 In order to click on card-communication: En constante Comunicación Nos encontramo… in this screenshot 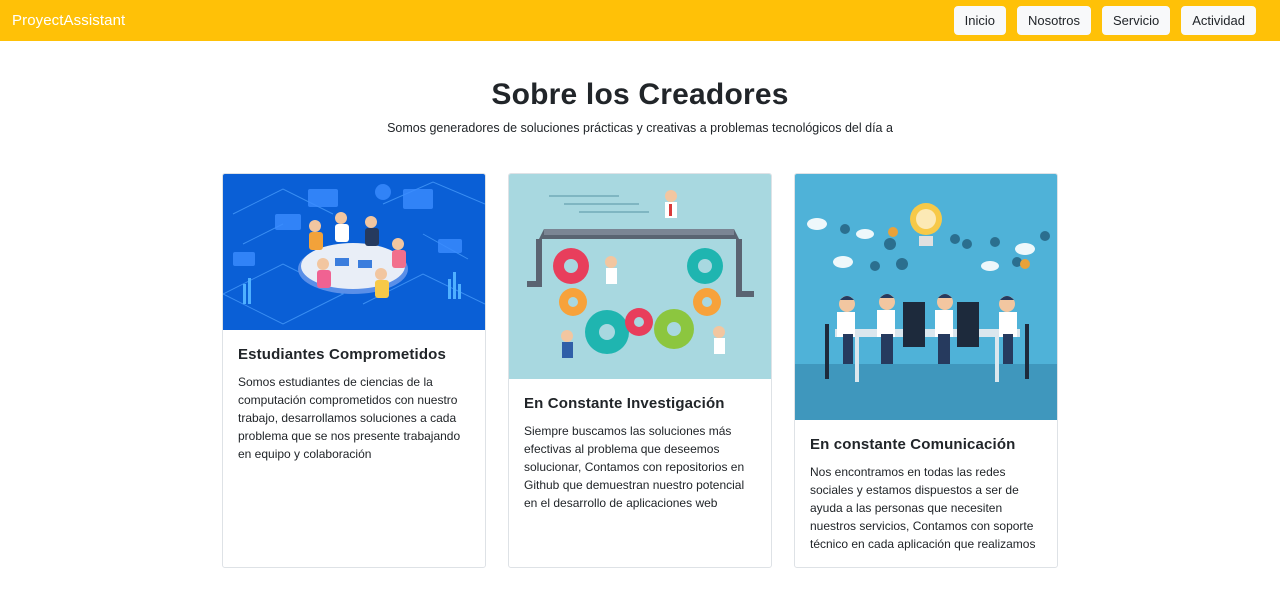, I will do `click(926, 370)`.